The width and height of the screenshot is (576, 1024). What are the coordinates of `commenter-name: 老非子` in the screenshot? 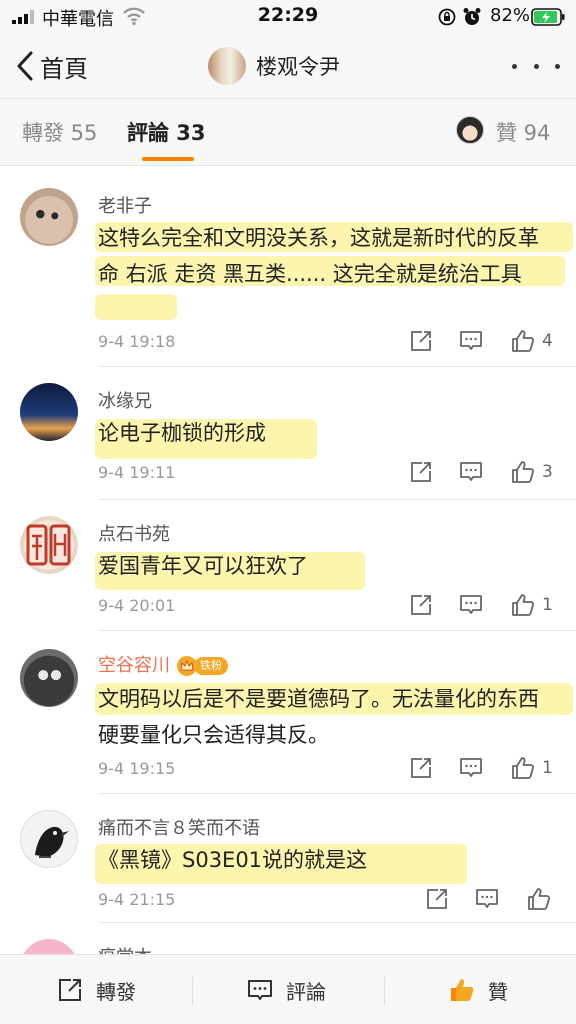 It's located at (125, 205).